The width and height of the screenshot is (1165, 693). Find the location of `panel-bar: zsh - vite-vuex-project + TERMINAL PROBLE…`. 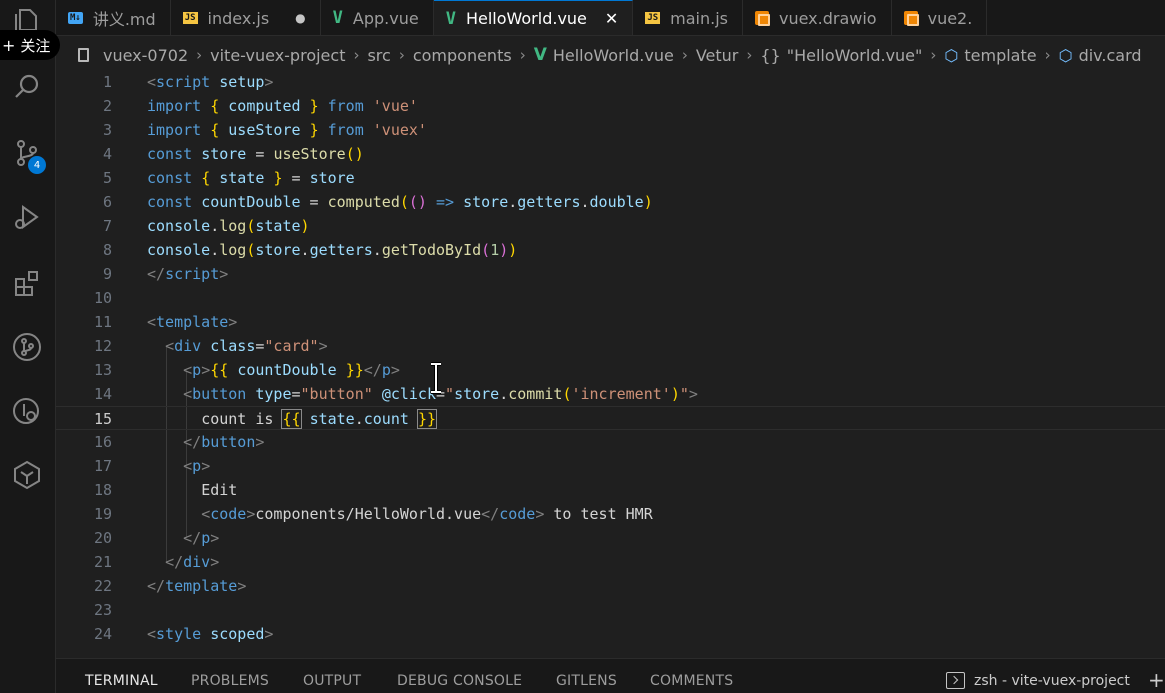

panel-bar: zsh - vite-vuex-project + TERMINAL PROBLE… is located at coordinates (610, 675).